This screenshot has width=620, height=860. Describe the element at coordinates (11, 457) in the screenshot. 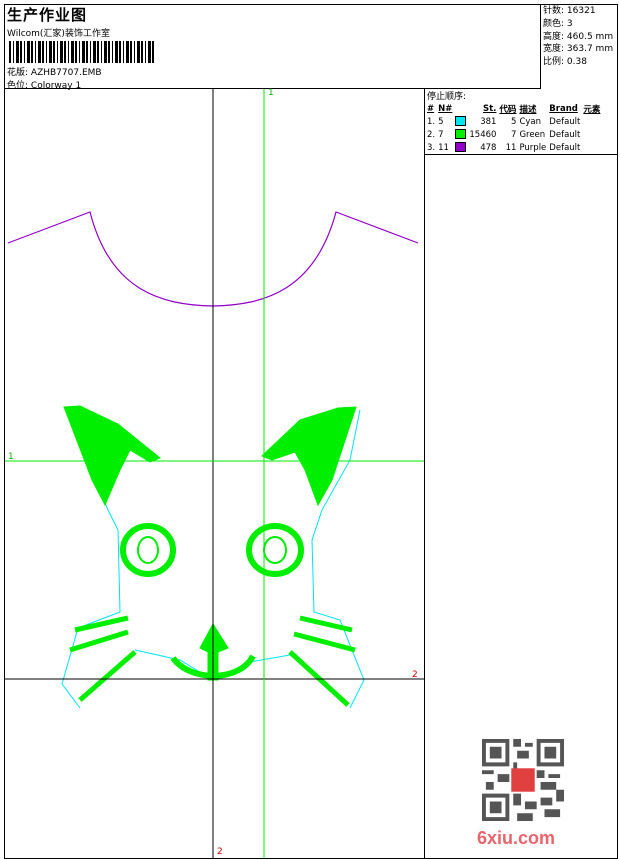

I see `guide-label-green-h: 1` at that location.